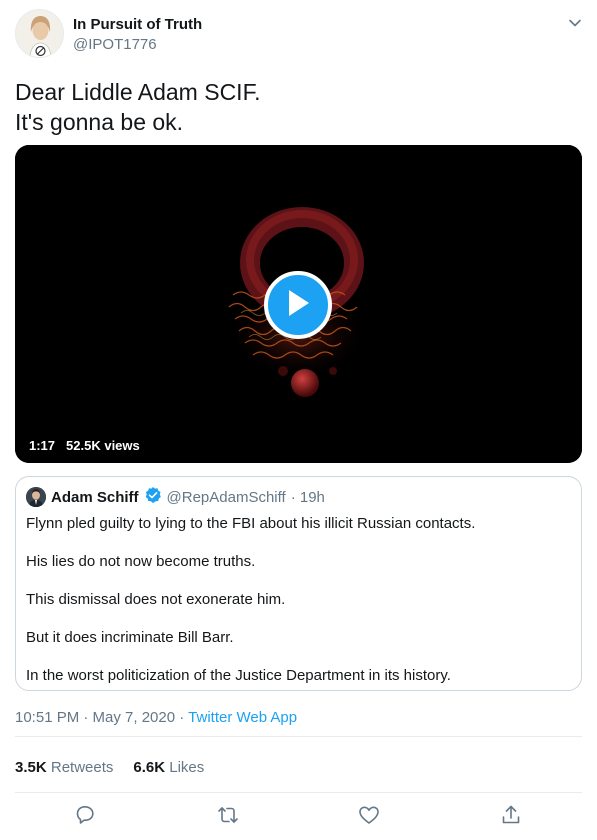 Image resolution: width=597 pixels, height=840 pixels. I want to click on retweets-count: 3.5K, so click(31, 767).